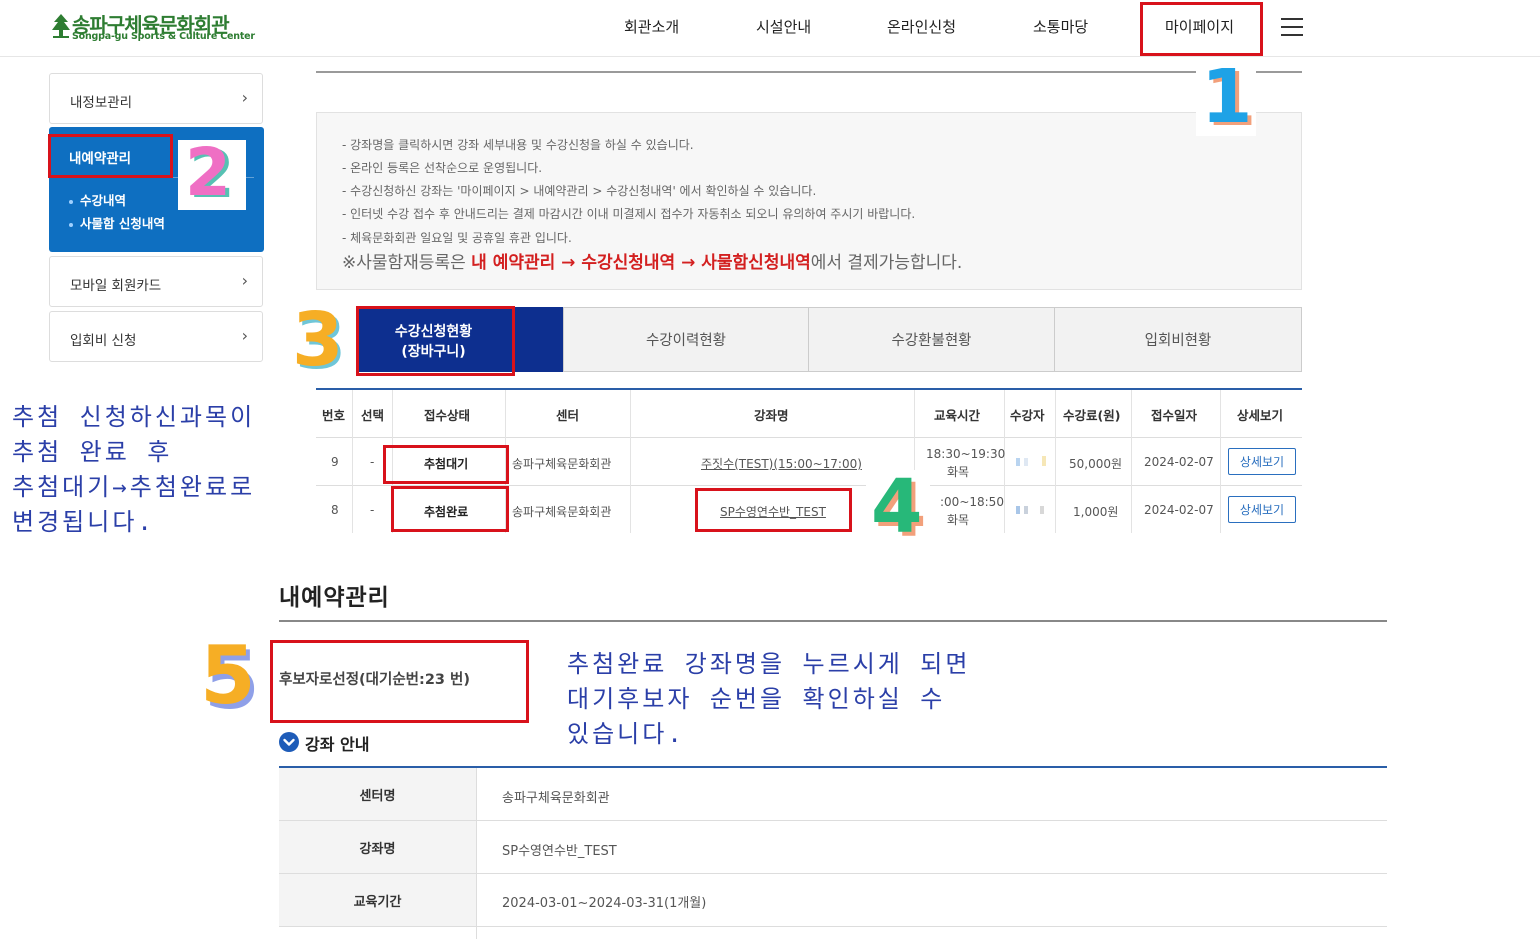  Describe the element at coordinates (289, 742) in the screenshot. I see `chevron-down-circle-icon` at that location.